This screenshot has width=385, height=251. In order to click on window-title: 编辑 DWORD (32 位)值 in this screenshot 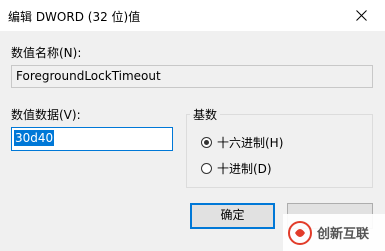, I will do `click(74, 17)`.